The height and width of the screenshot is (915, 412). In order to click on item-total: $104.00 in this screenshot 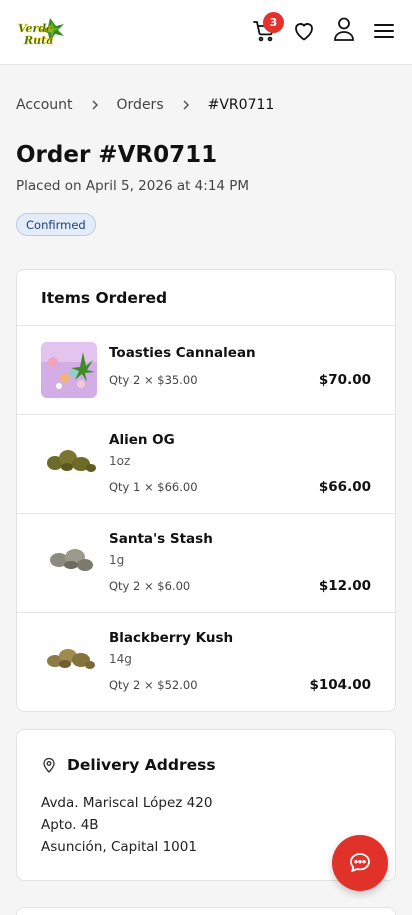, I will do `click(340, 685)`.